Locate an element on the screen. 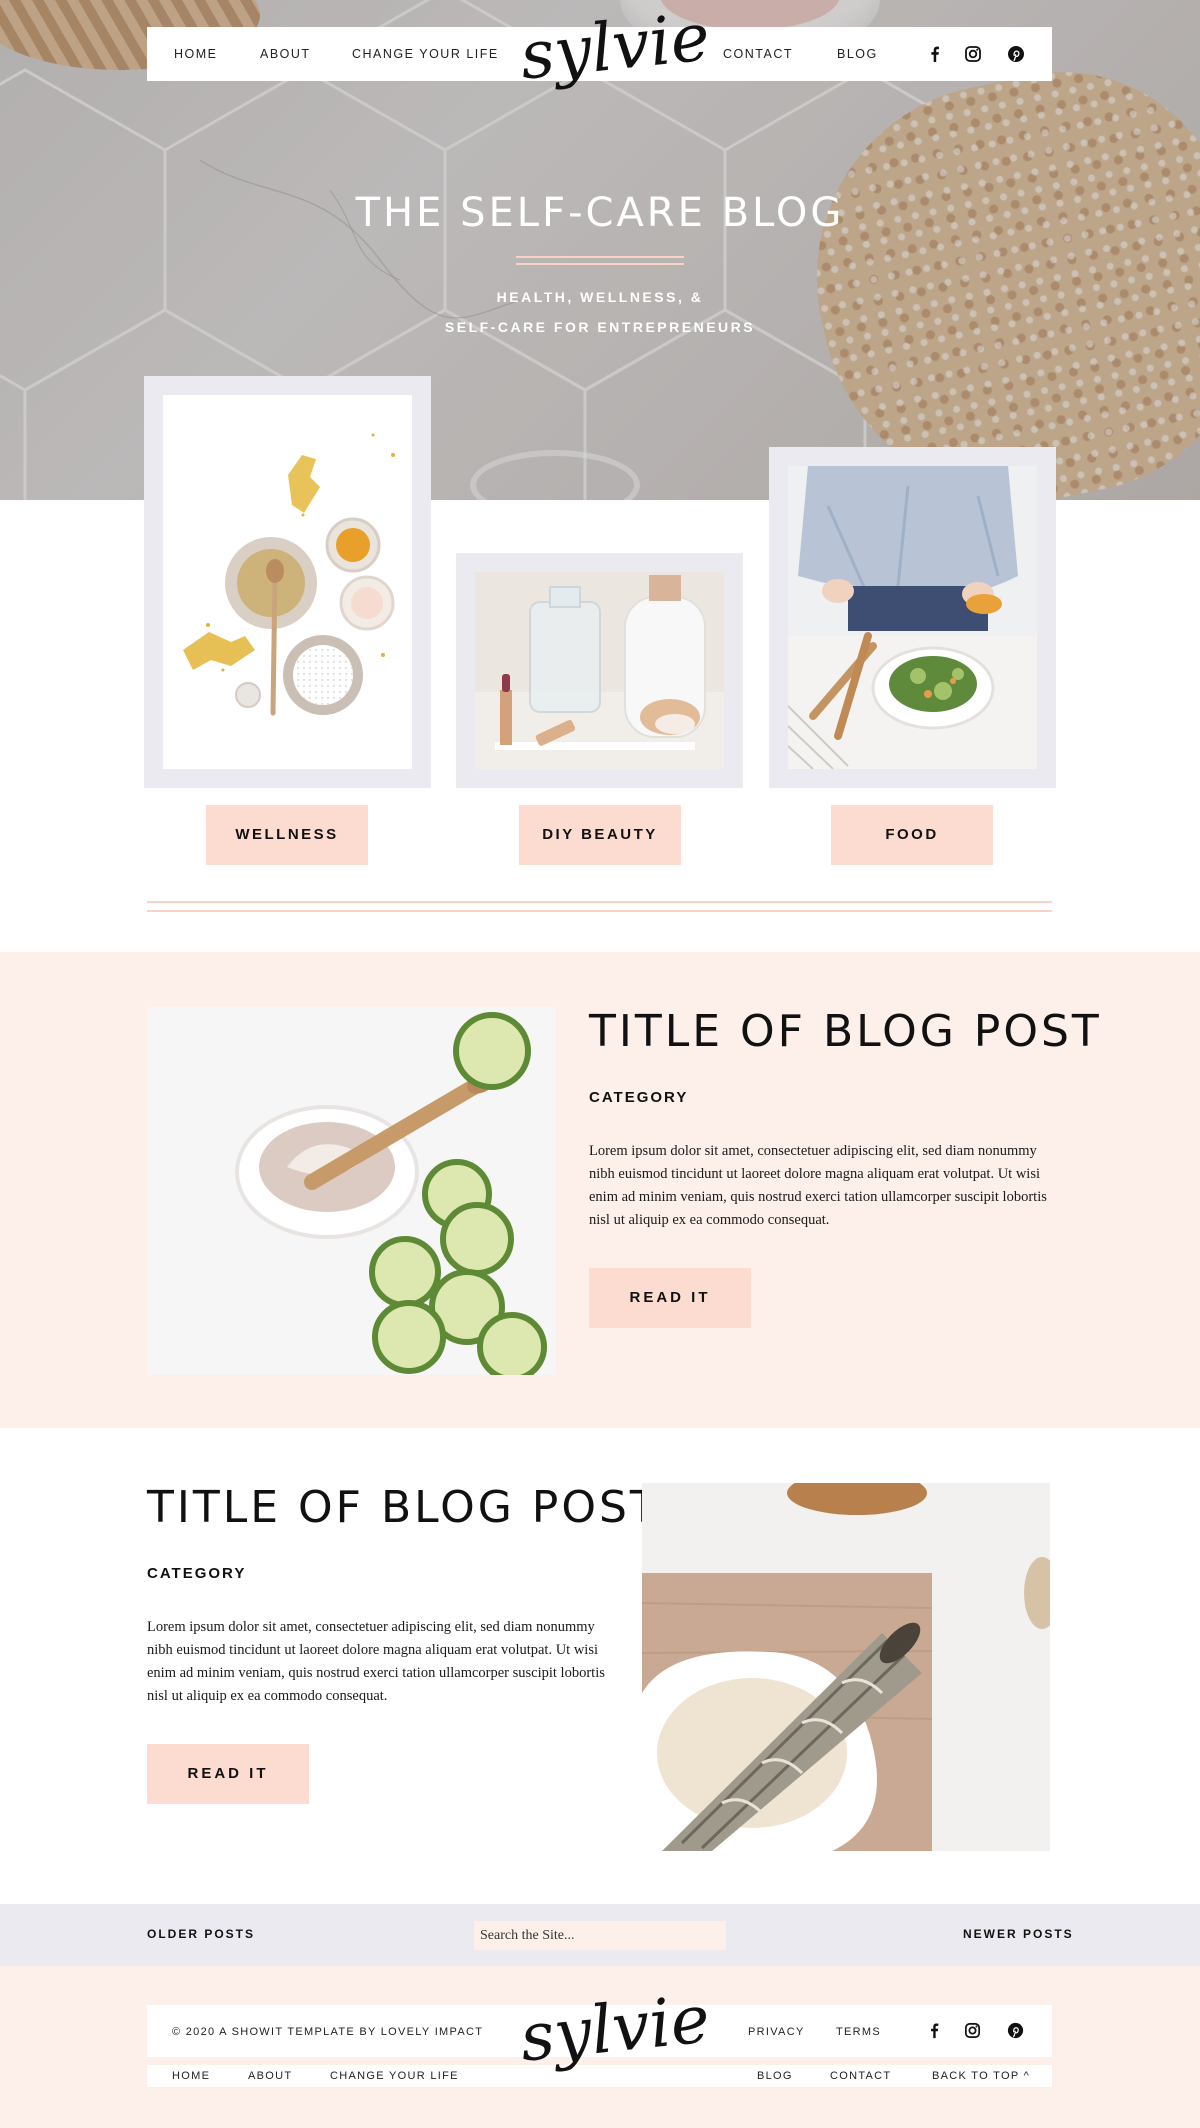 Image resolution: width=1200 pixels, height=2128 pixels. hero-subtitle-line1: HEALTH, WELLNESS, & is located at coordinates (600, 297).